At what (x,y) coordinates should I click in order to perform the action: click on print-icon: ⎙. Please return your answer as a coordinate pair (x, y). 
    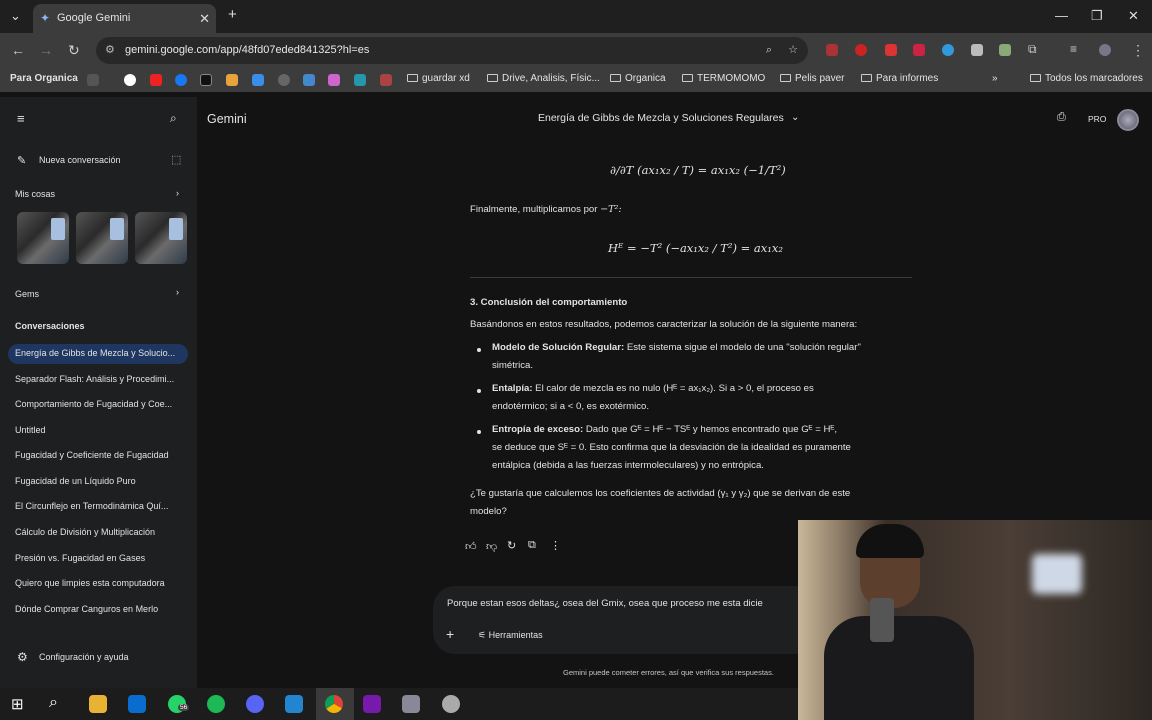
    Looking at the image, I should click on (1061, 117).